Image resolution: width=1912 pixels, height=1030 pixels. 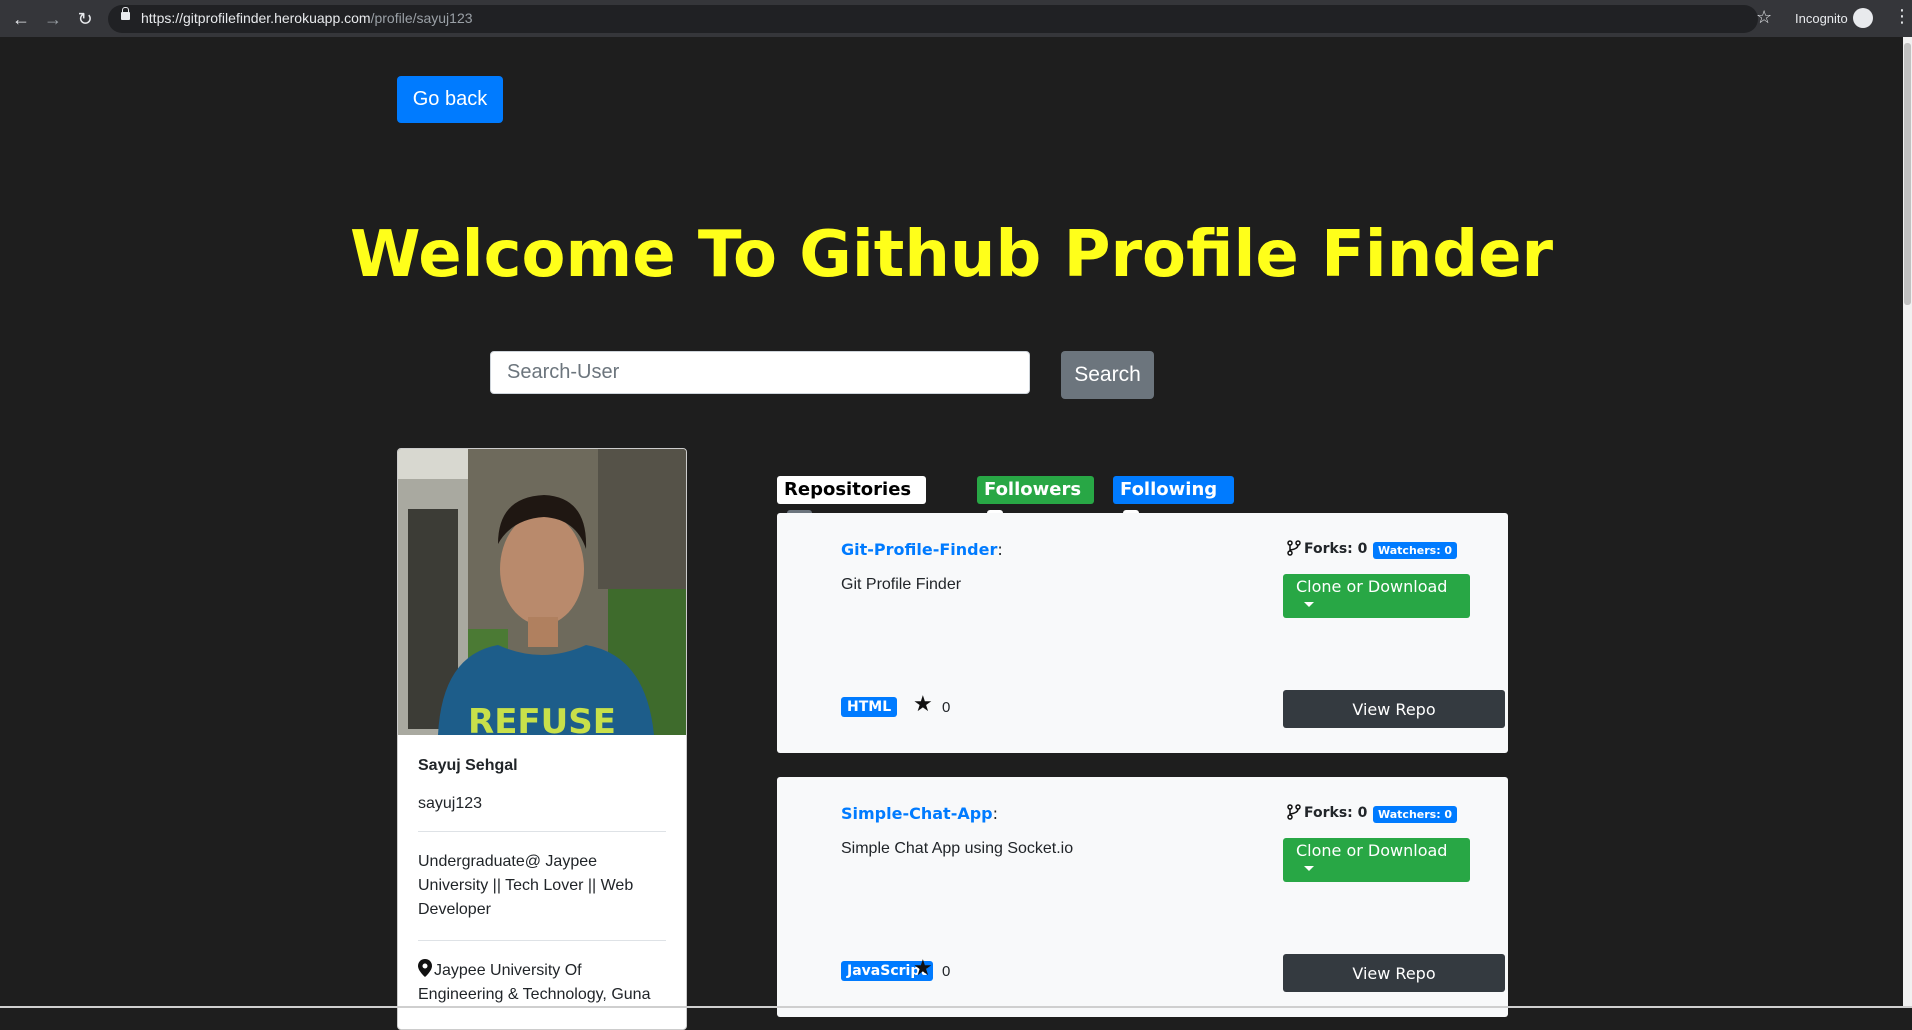 What do you see at coordinates (1764, 17) in the screenshot?
I see `bookmark-star-icon: ☆` at bounding box center [1764, 17].